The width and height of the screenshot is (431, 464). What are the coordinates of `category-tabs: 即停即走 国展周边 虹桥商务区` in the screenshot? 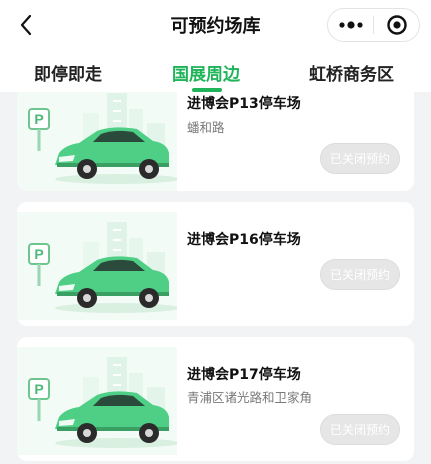 It's located at (215, 71).